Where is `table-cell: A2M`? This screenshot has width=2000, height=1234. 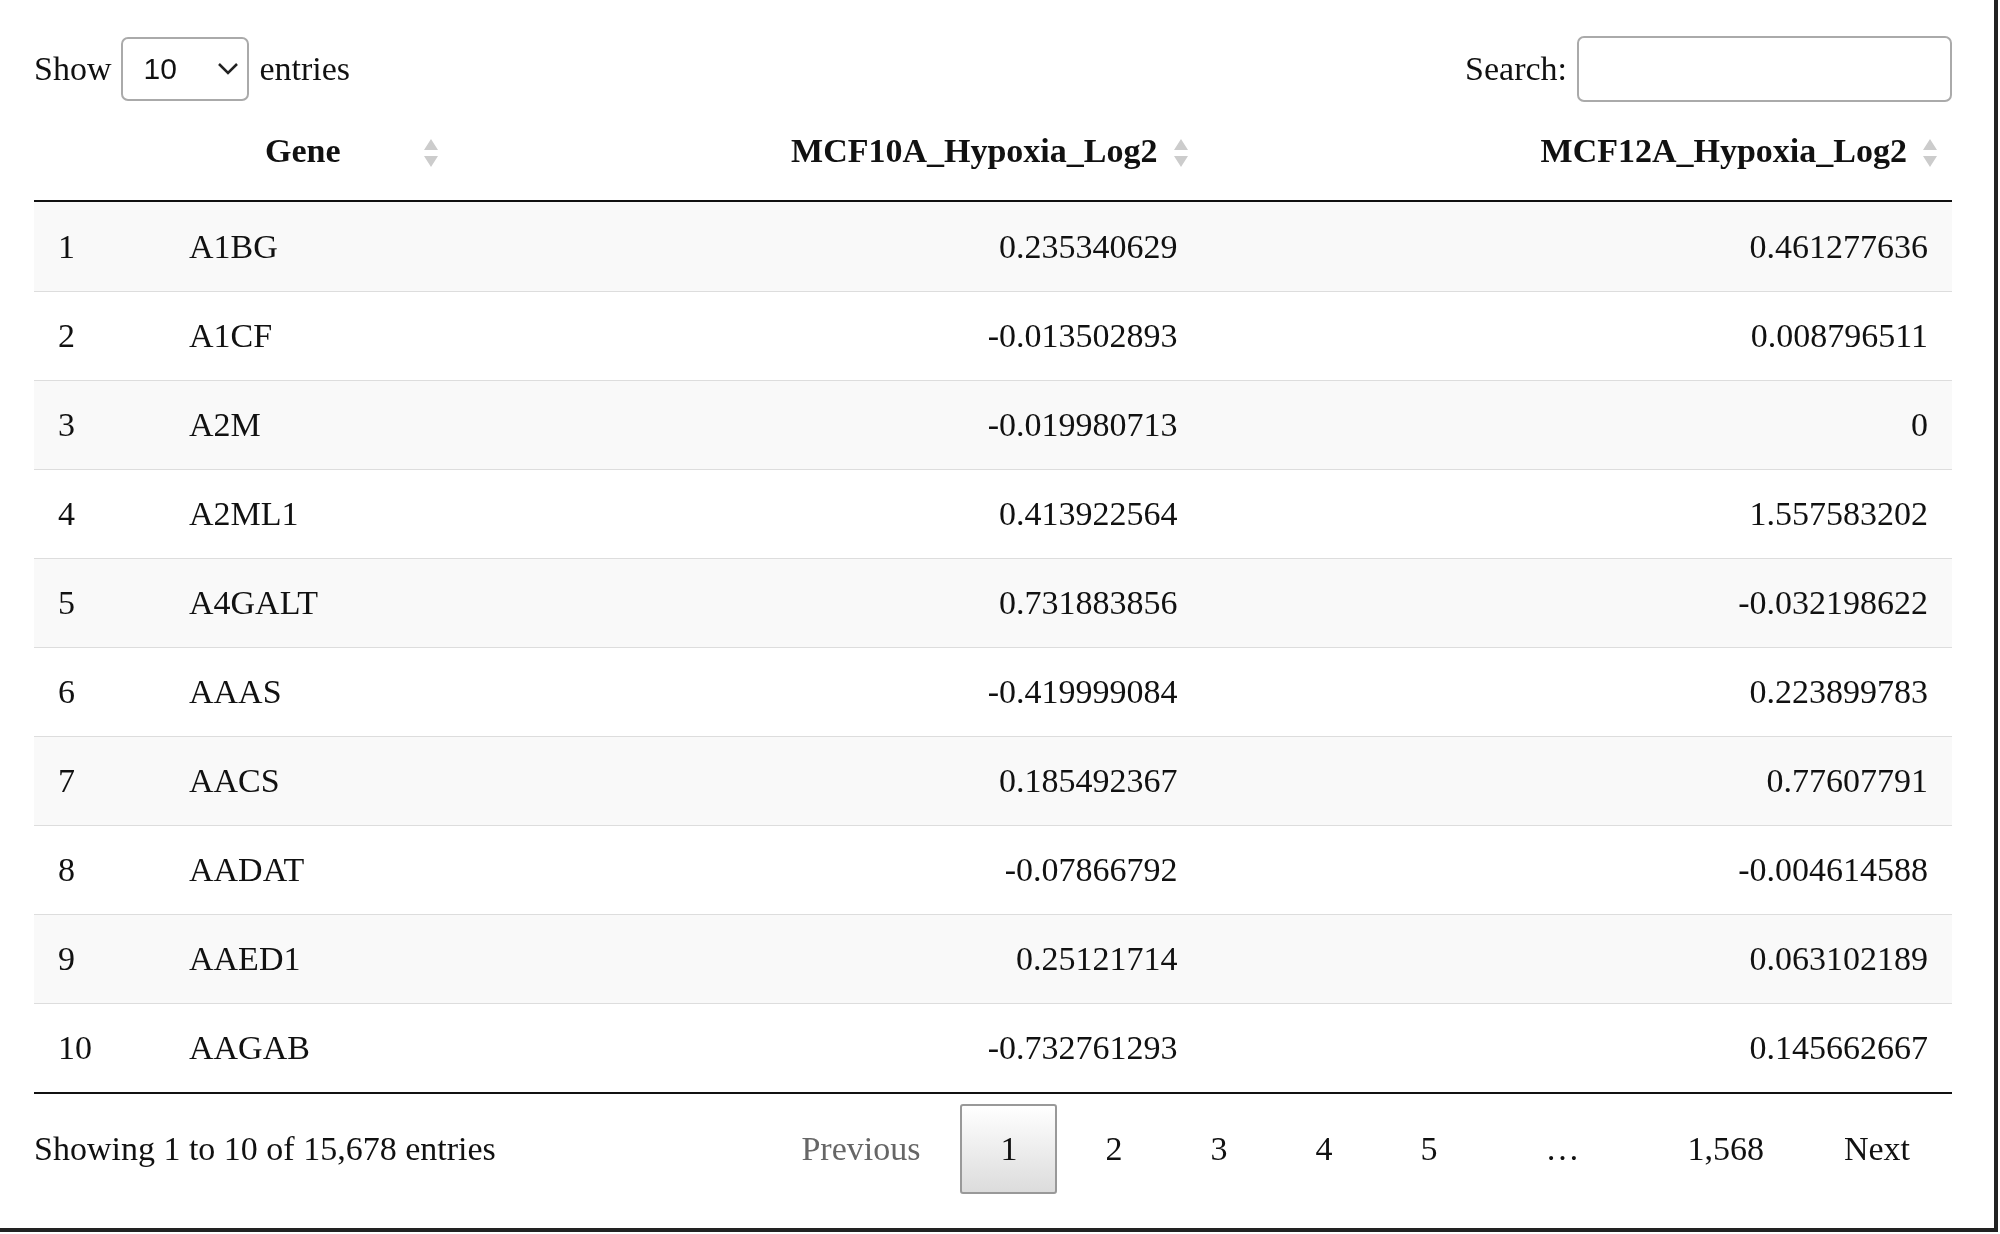 table-cell: A2M is located at coordinates (225, 424).